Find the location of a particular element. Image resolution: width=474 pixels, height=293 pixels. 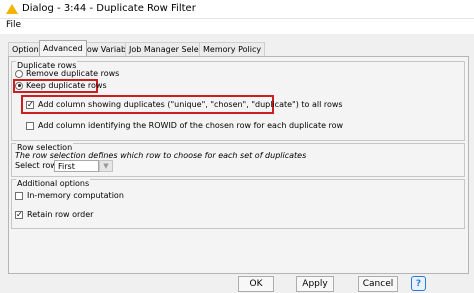

menu-bar: File is located at coordinates (237, 26).